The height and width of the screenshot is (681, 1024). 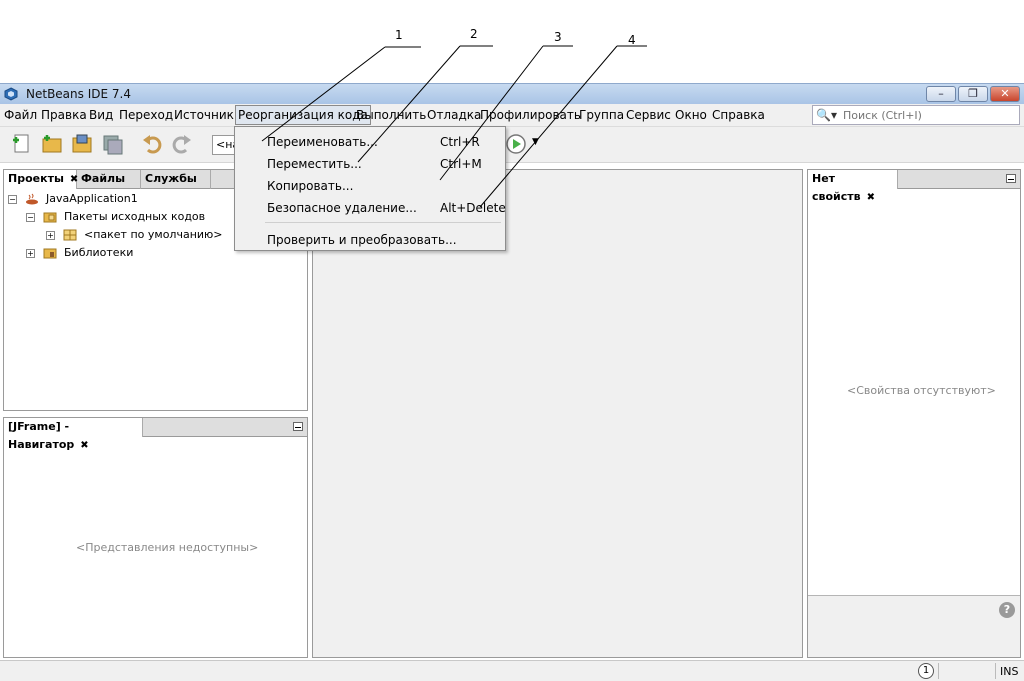 What do you see at coordinates (31, 199) in the screenshot?
I see `java-project-icon` at bounding box center [31, 199].